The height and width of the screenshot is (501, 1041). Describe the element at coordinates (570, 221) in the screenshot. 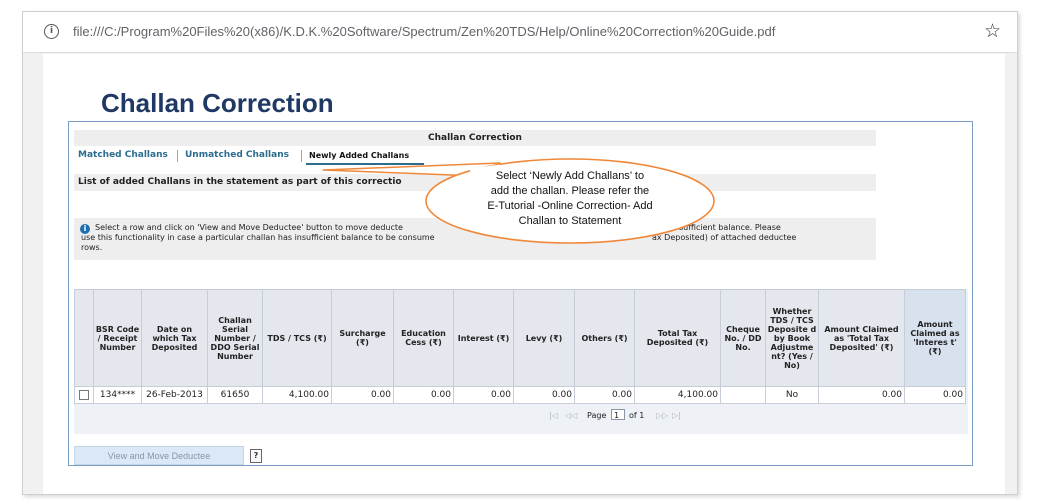

I see `callout-line-4: Challan to Statement` at that location.